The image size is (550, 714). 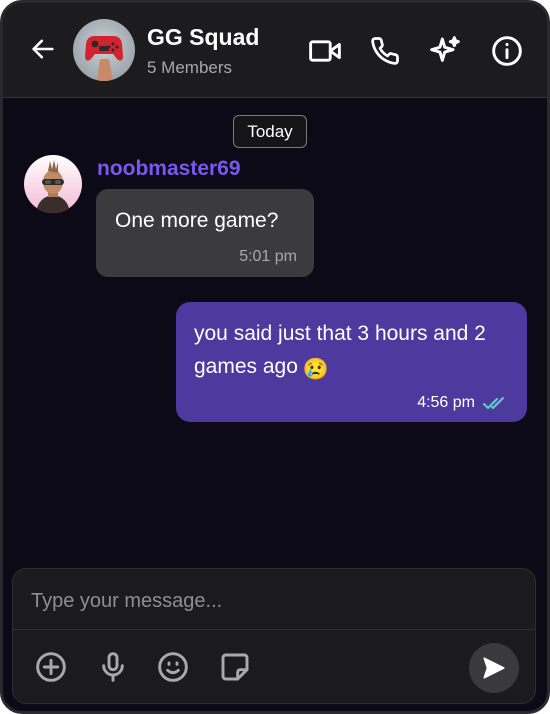 I want to click on sender-avatar, so click(x=53, y=184).